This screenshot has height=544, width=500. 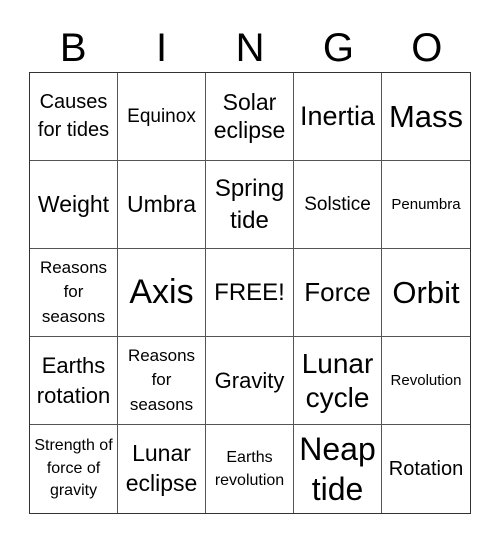 What do you see at coordinates (162, 205) in the screenshot?
I see `bingo-cell: Umbra` at bounding box center [162, 205].